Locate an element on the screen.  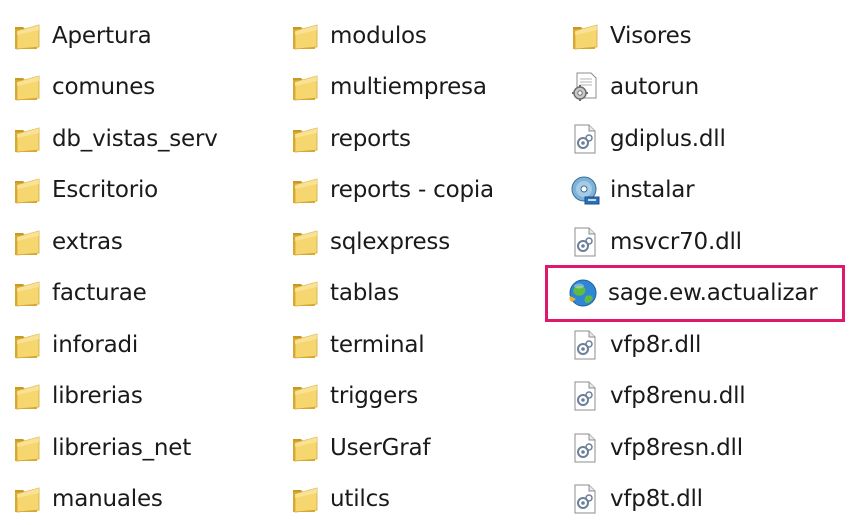
file-item: modulos is located at coordinates (391, 36).